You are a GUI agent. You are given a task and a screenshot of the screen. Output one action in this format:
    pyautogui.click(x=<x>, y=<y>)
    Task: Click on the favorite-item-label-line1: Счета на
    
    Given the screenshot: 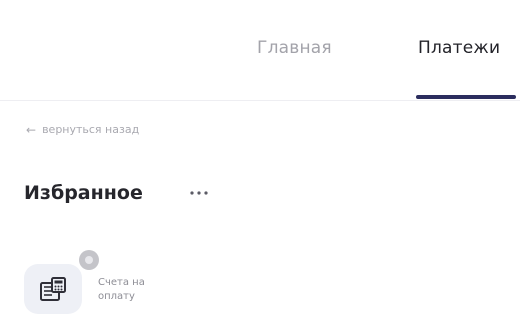 What is the action you would take?
    pyautogui.click(x=121, y=282)
    